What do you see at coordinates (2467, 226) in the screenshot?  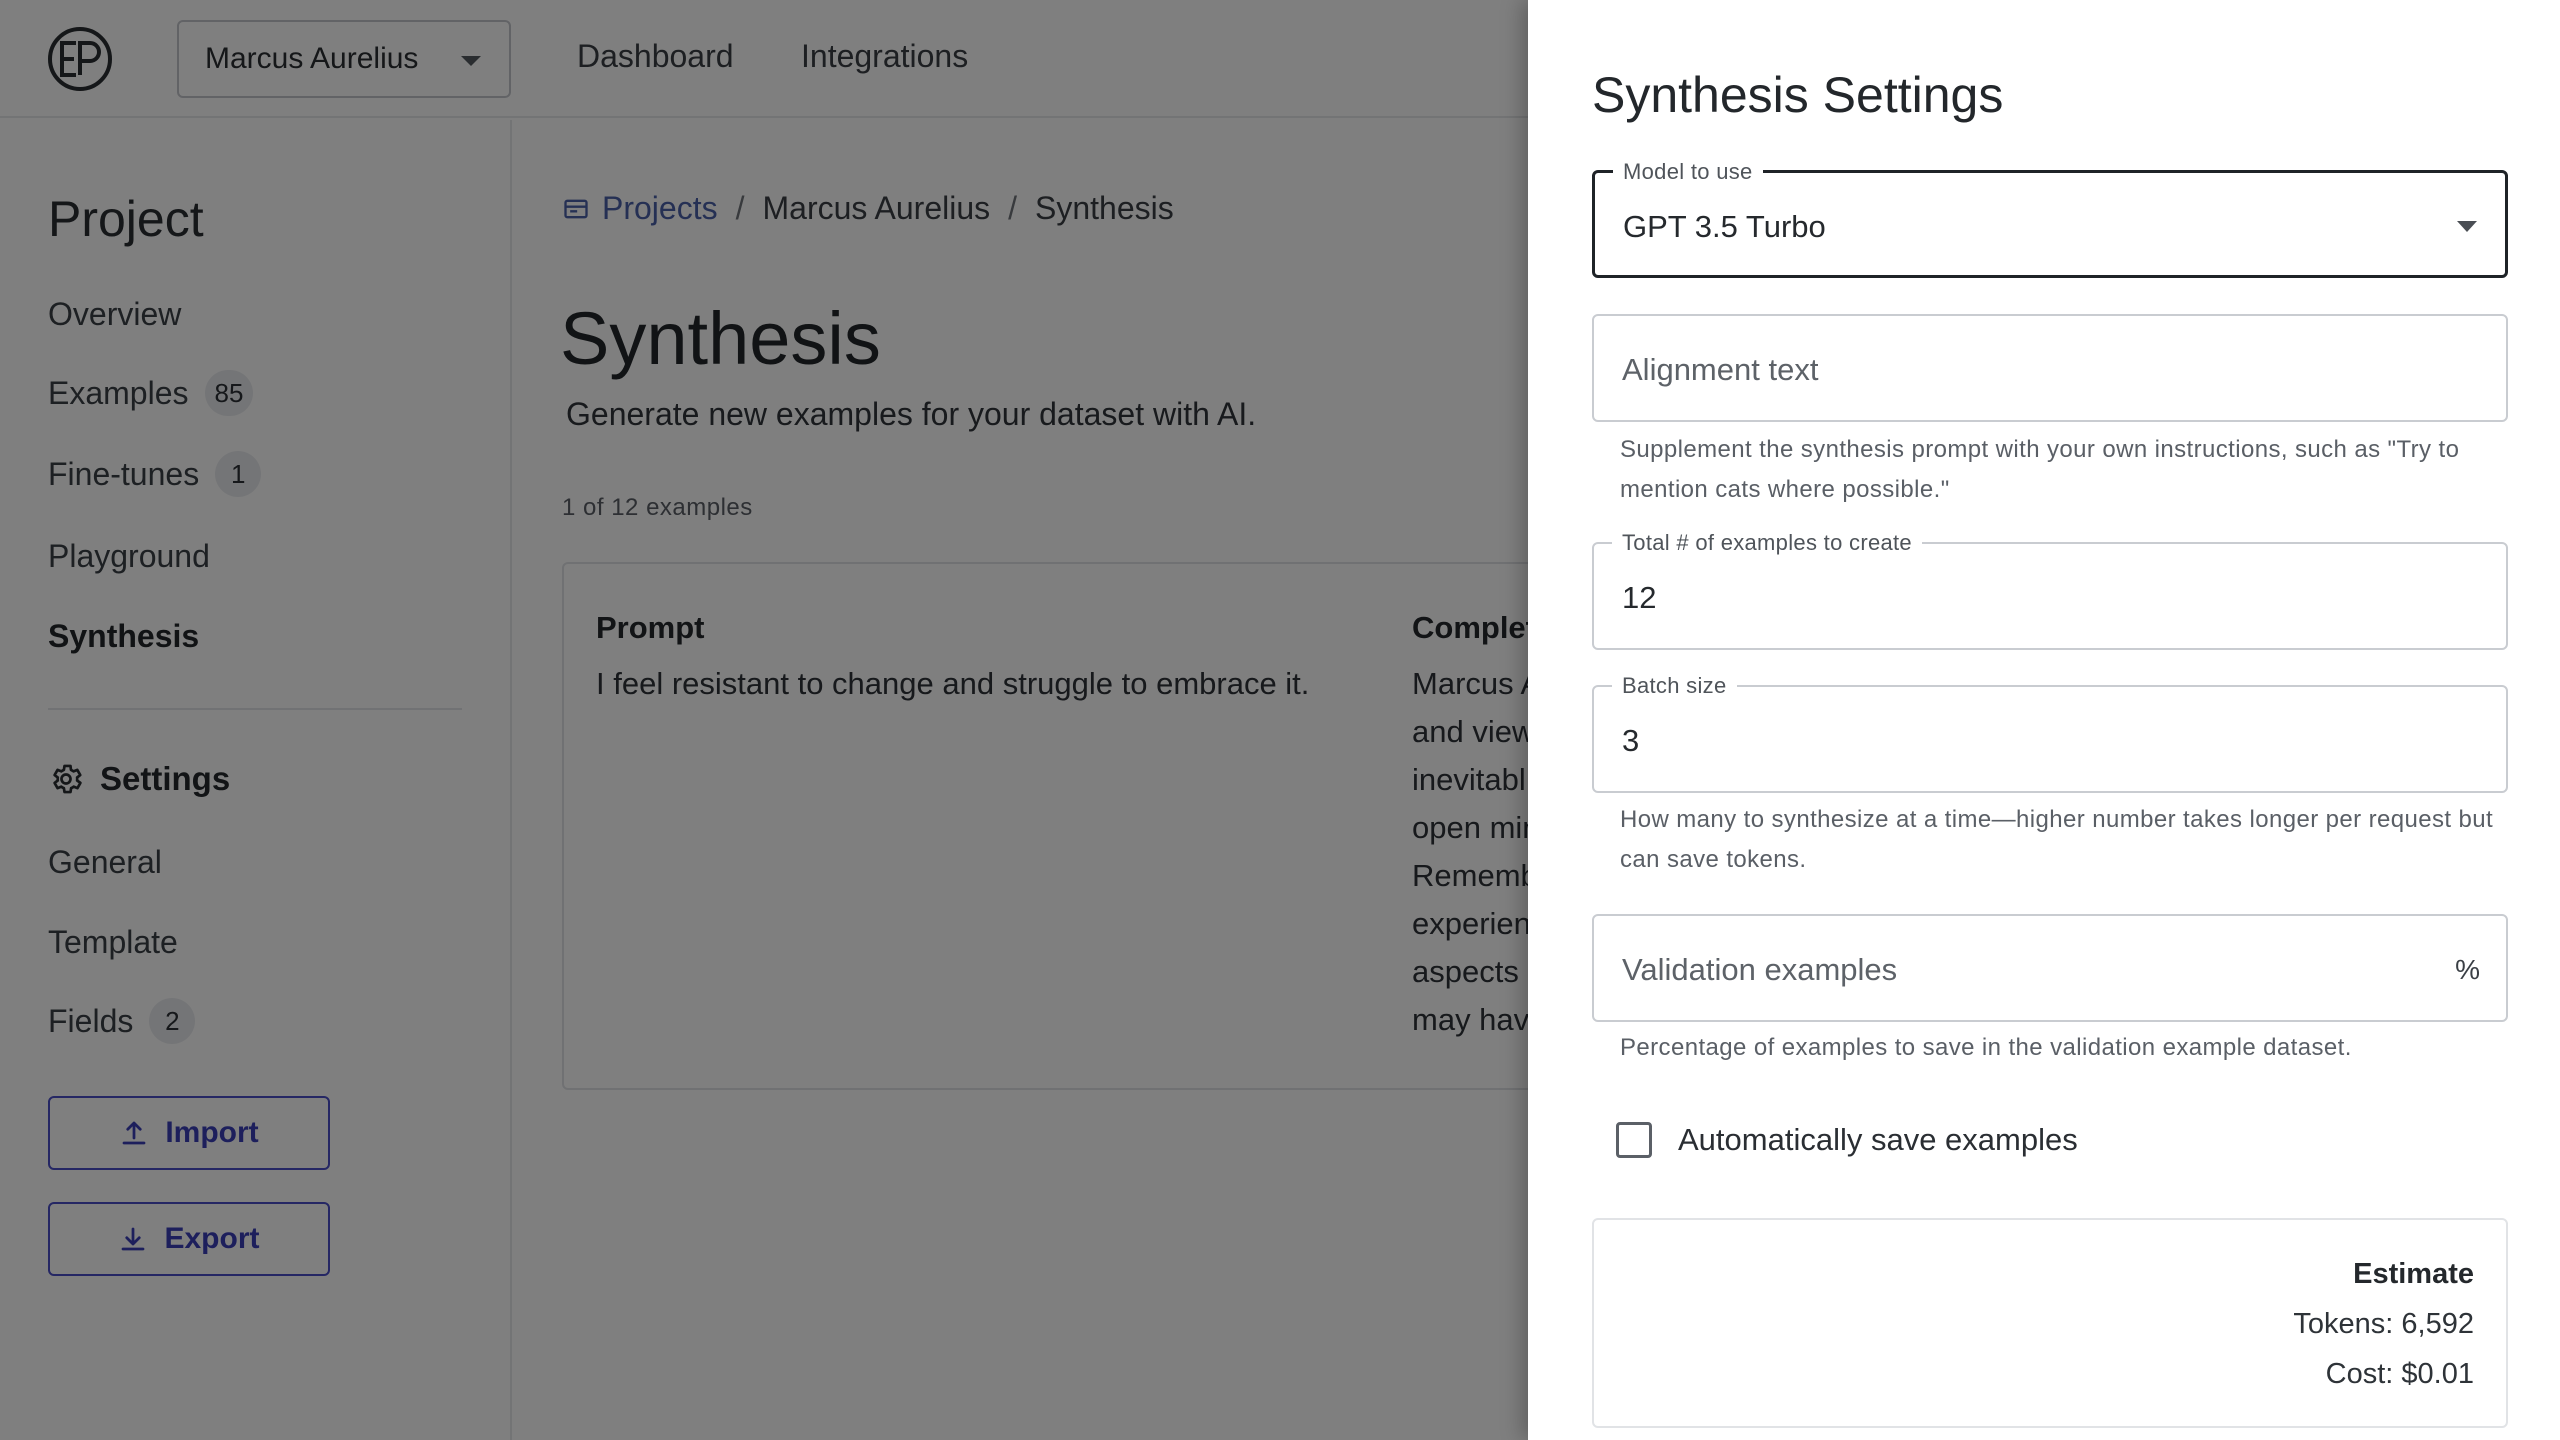 I see `chevron-down-icon` at bounding box center [2467, 226].